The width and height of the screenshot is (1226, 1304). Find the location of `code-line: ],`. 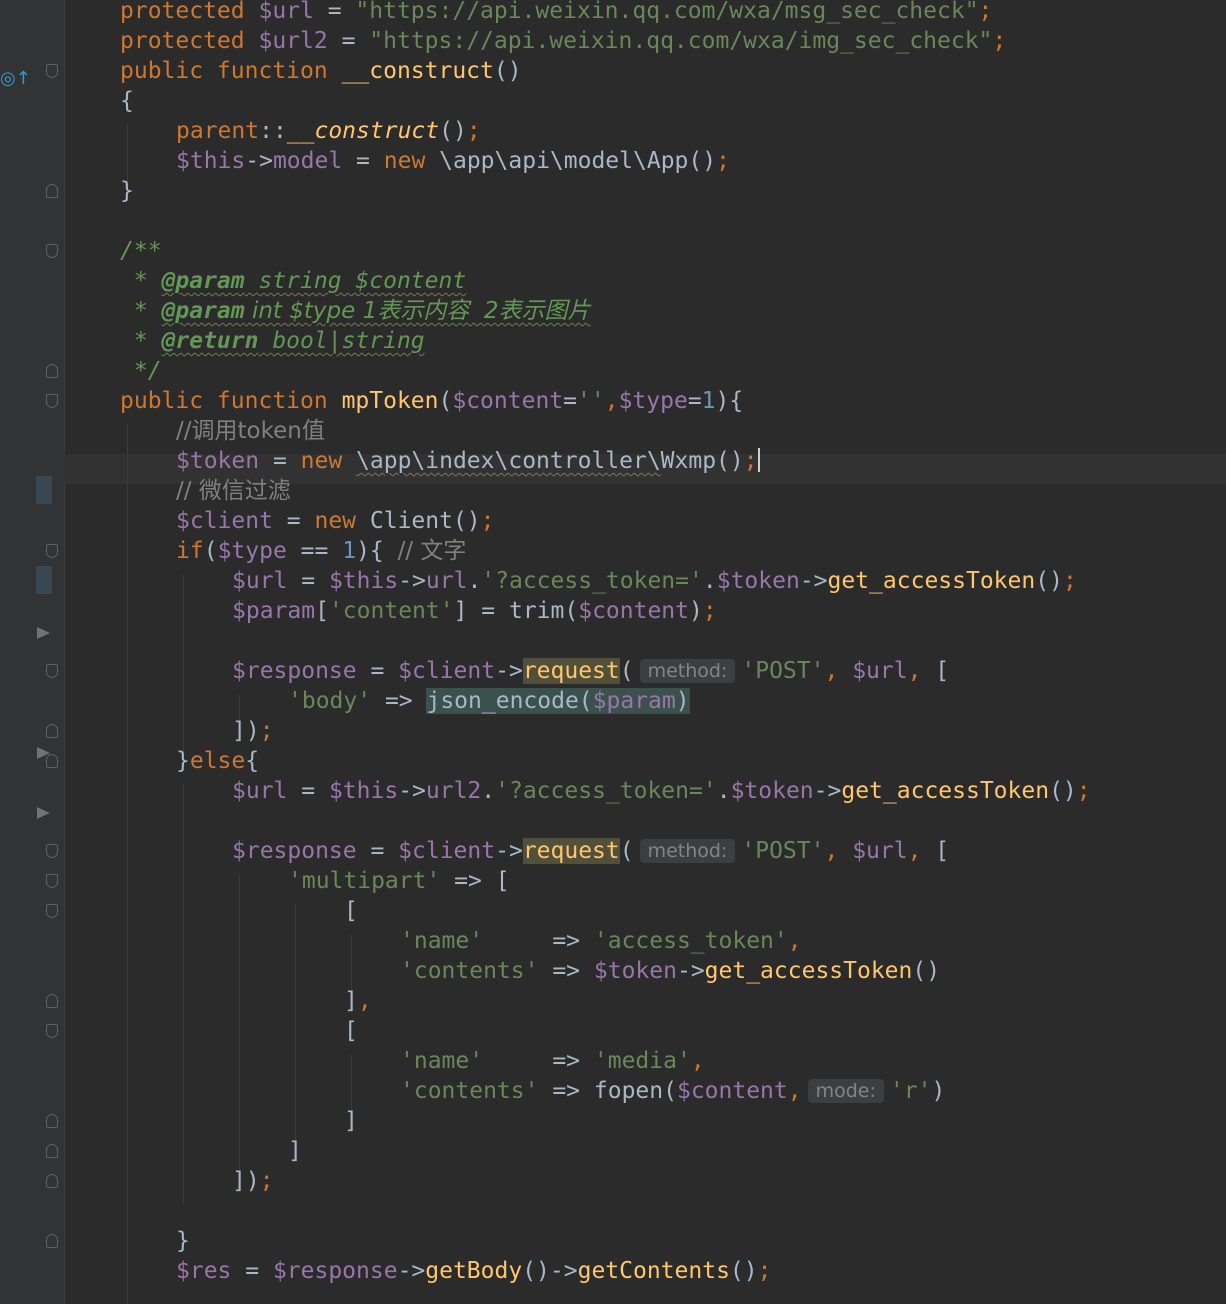

code-line: ], is located at coordinates (358, 1001).